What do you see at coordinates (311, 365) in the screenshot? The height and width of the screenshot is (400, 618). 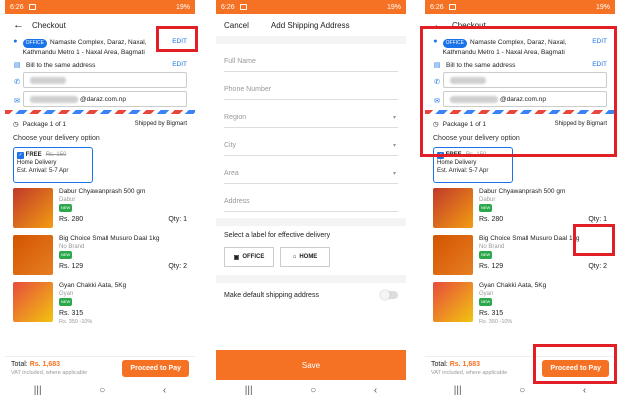 I see `save-button: Save` at bounding box center [311, 365].